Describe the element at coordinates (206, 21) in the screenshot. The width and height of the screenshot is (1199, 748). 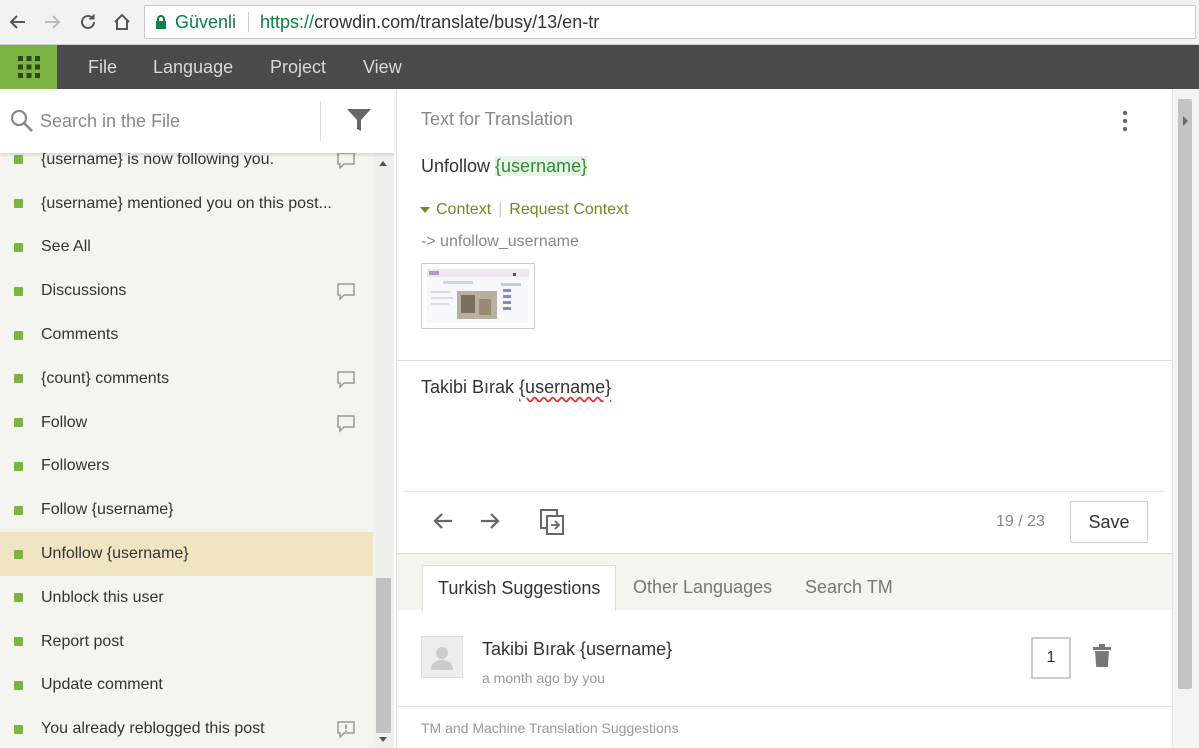
I see `secure-label: Güvenli` at that location.